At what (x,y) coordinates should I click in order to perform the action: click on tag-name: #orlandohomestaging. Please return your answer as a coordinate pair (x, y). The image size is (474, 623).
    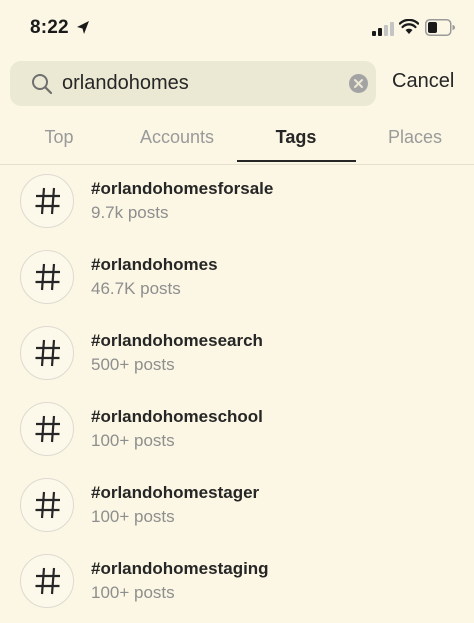
    Looking at the image, I should click on (180, 568).